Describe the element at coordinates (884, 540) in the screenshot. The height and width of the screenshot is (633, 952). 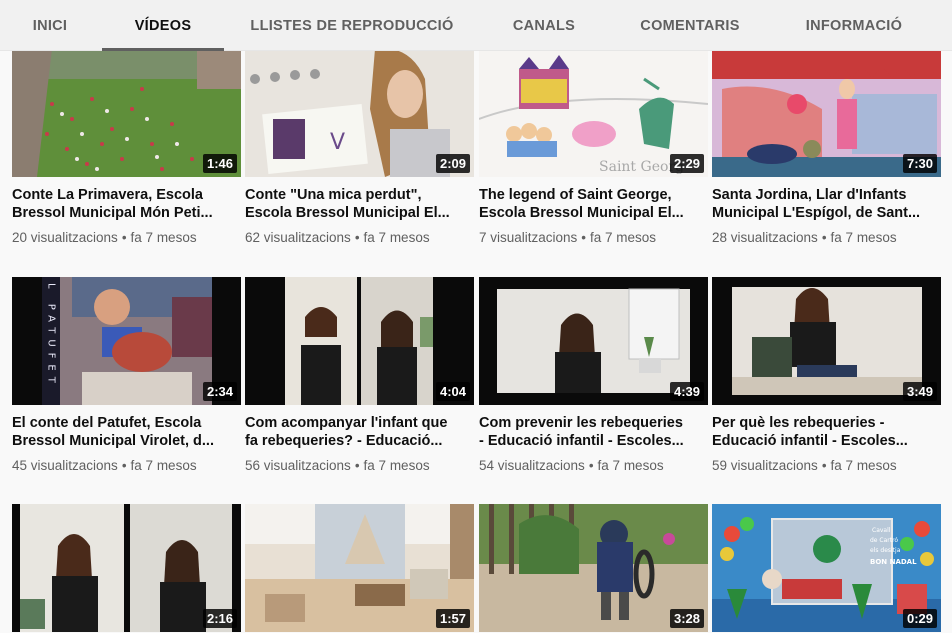
I see `greeting-line-2: de Cartró` at that location.